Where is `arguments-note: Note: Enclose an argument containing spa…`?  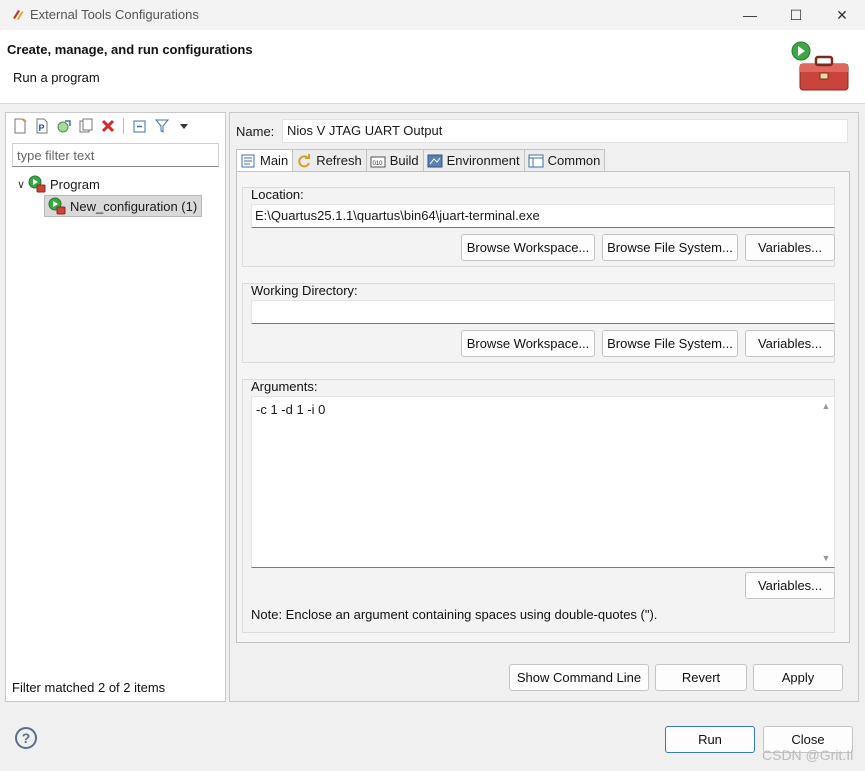
arguments-note: Note: Enclose an argument containing spa… is located at coordinates (454, 614).